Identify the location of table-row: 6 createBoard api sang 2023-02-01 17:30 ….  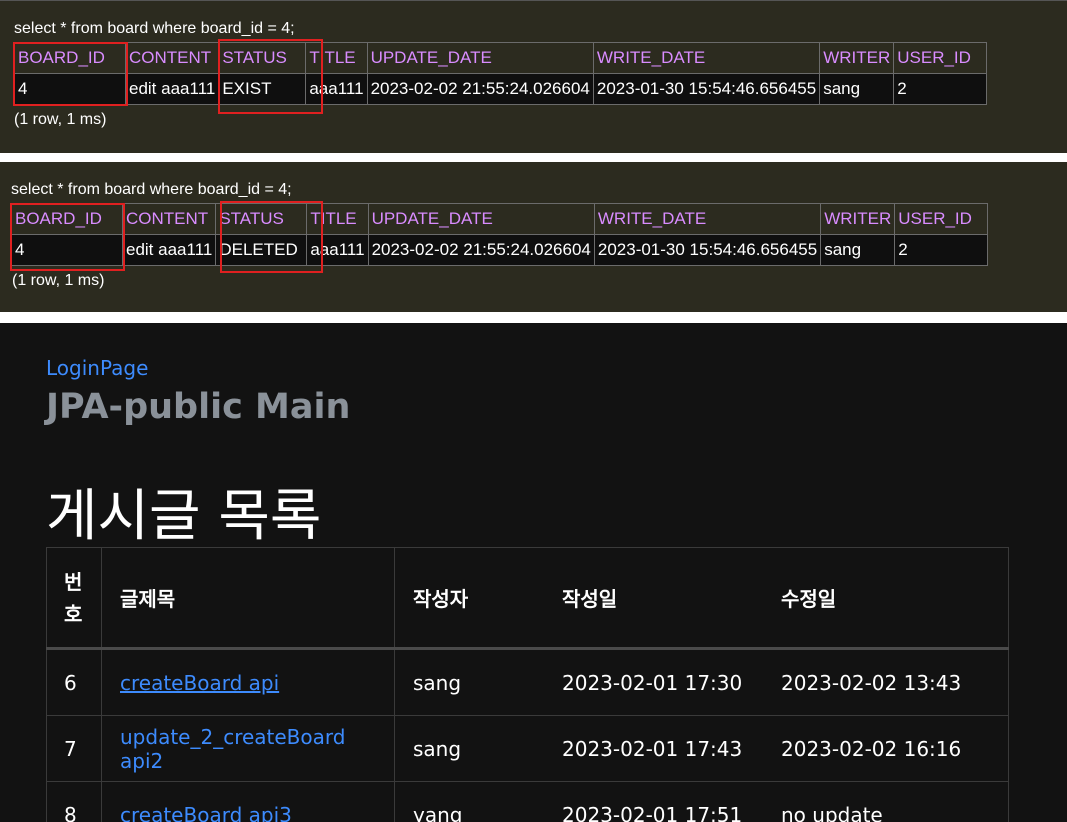
(527, 682).